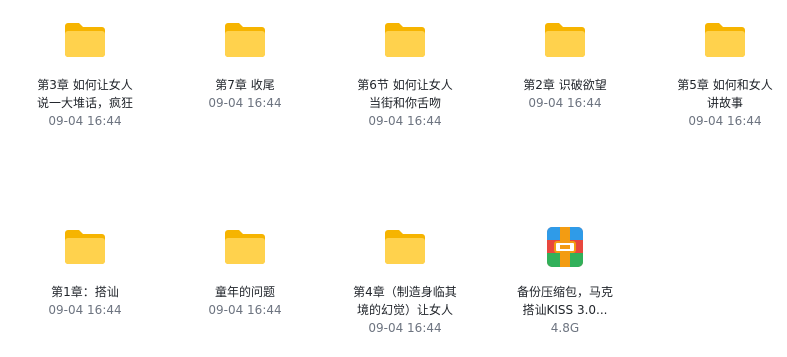 The width and height of the screenshot is (787, 357). What do you see at coordinates (405, 75) in the screenshot?
I see `folder-item: 第6节 如何让女人 当街和你舌吻 09-04 16:44` at bounding box center [405, 75].